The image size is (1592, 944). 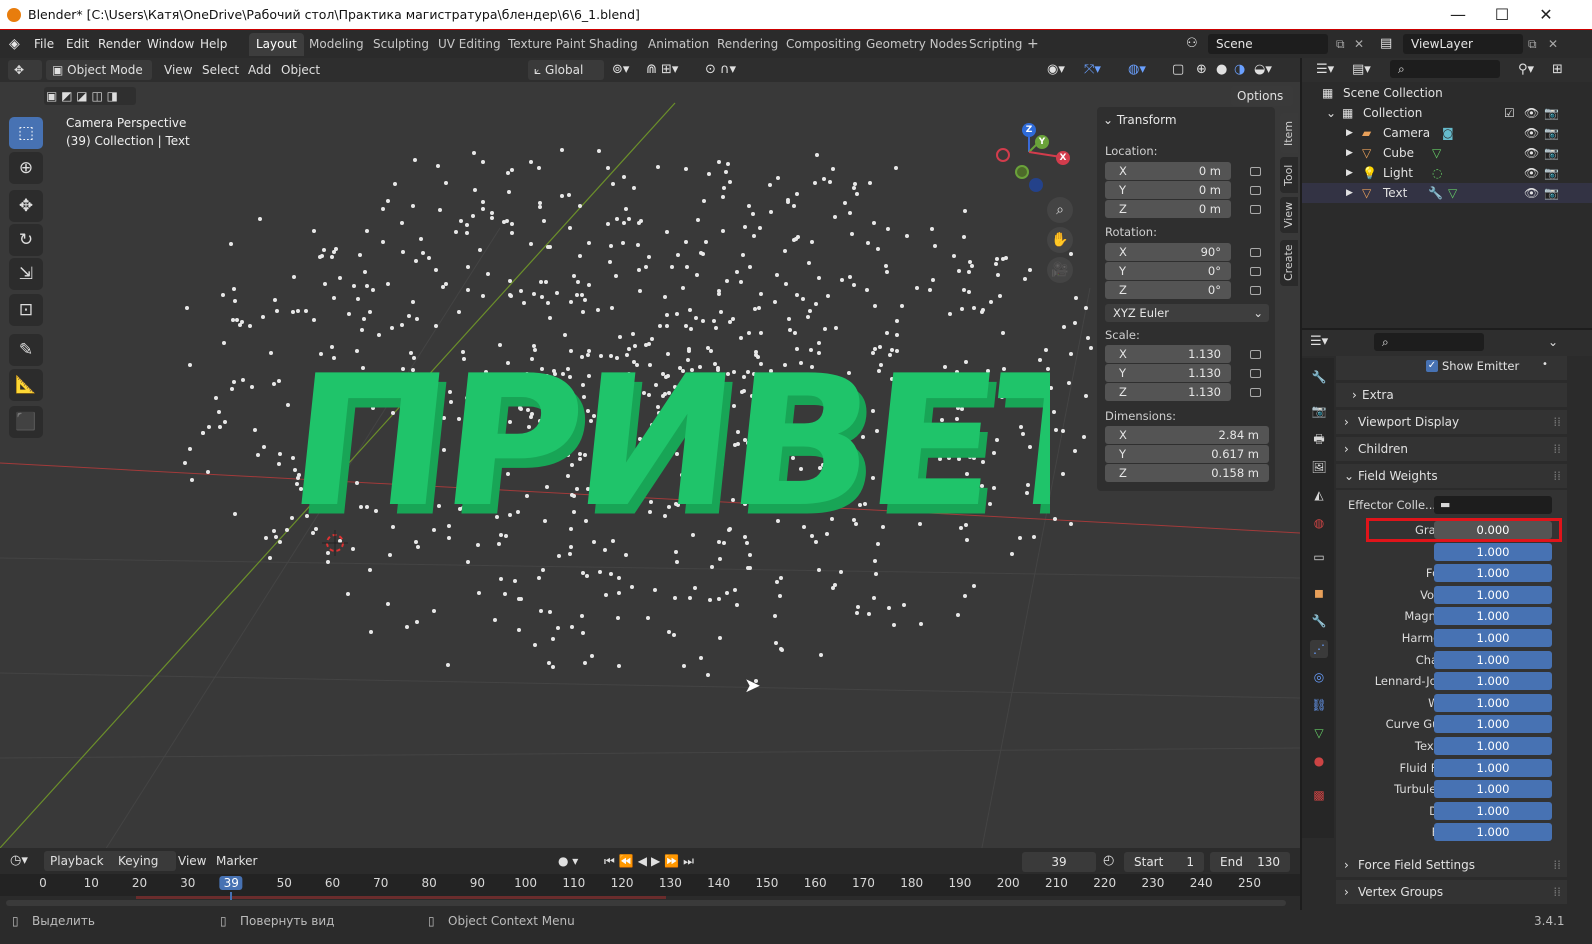 I want to click on outliner-editor-icon: ☰▾, so click(x=1325, y=70).